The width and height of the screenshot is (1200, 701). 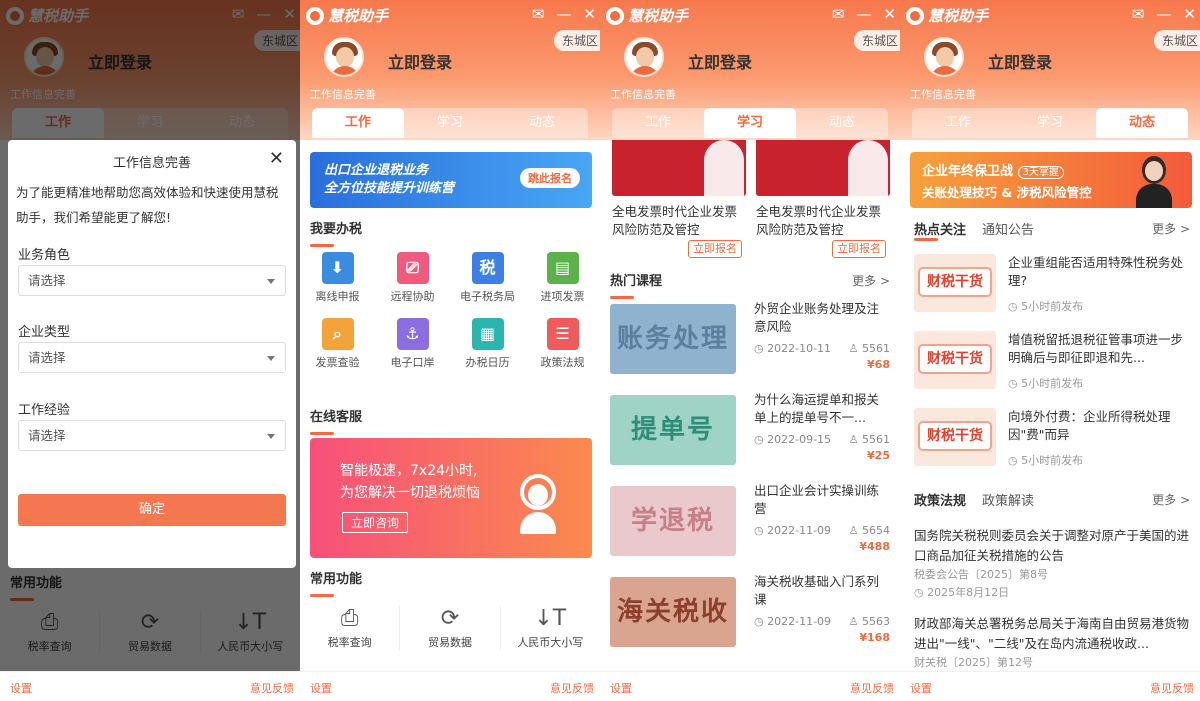 I want to click on tax-item: ☰ 政策法规, so click(x=562, y=344).